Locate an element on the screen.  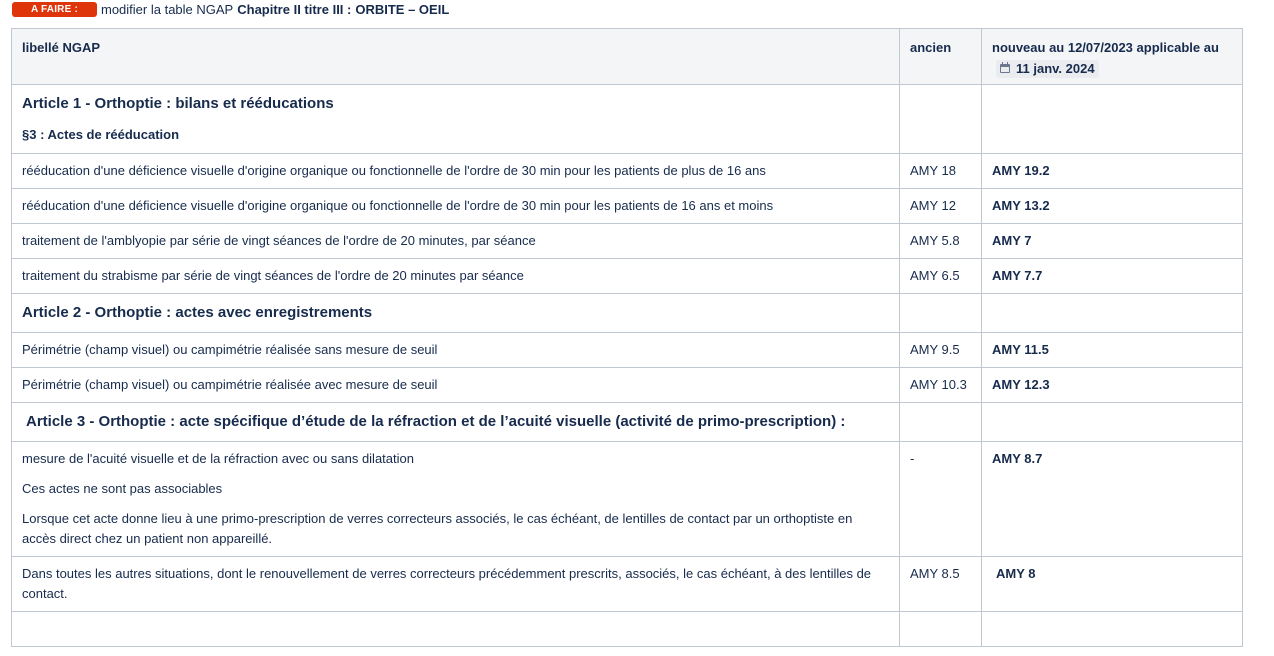
old-value: - is located at coordinates (912, 458).